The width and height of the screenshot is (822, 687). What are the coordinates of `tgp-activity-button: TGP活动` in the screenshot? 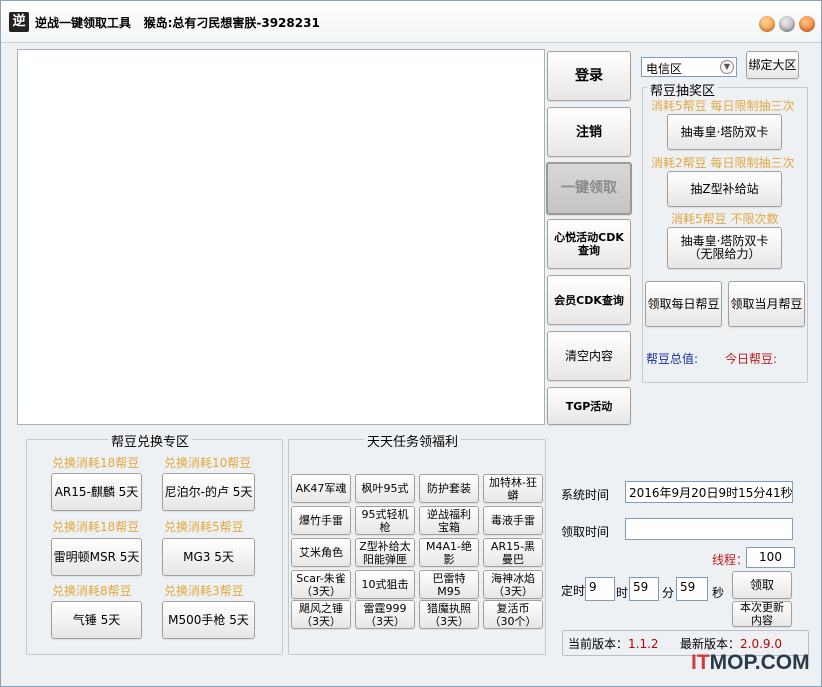 It's located at (589, 406).